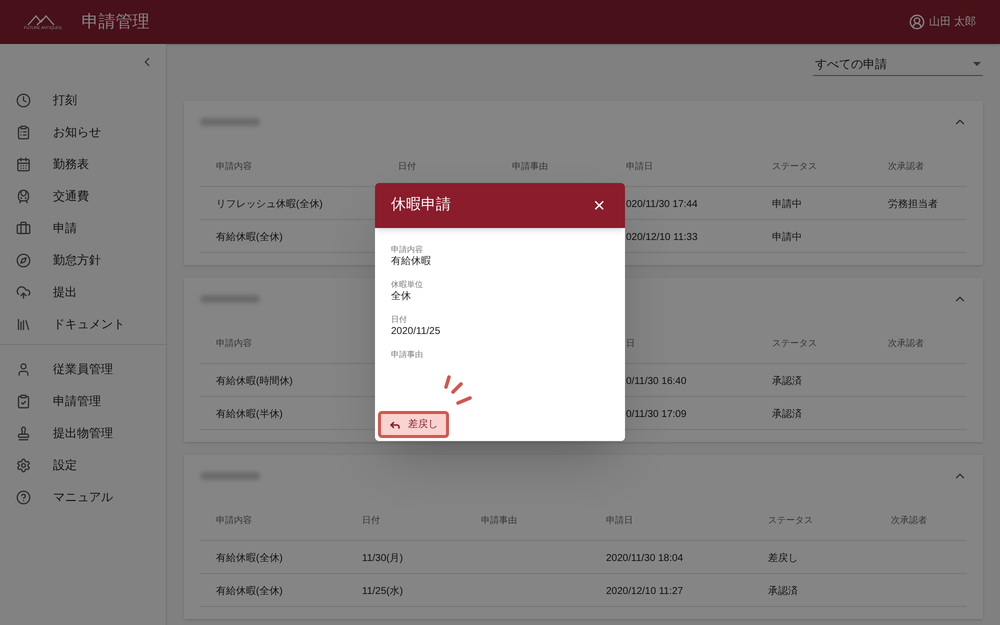 This screenshot has height=625, width=1000. Describe the element at coordinates (254, 381) in the screenshot. I see `table-cell: 有給休暇(時間休)` at that location.